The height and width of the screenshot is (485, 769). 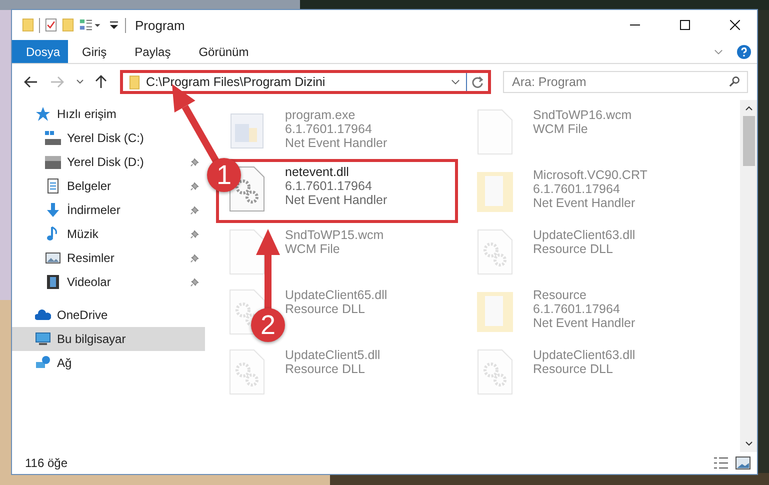 I want to click on scroll-down-icon, so click(x=748, y=444).